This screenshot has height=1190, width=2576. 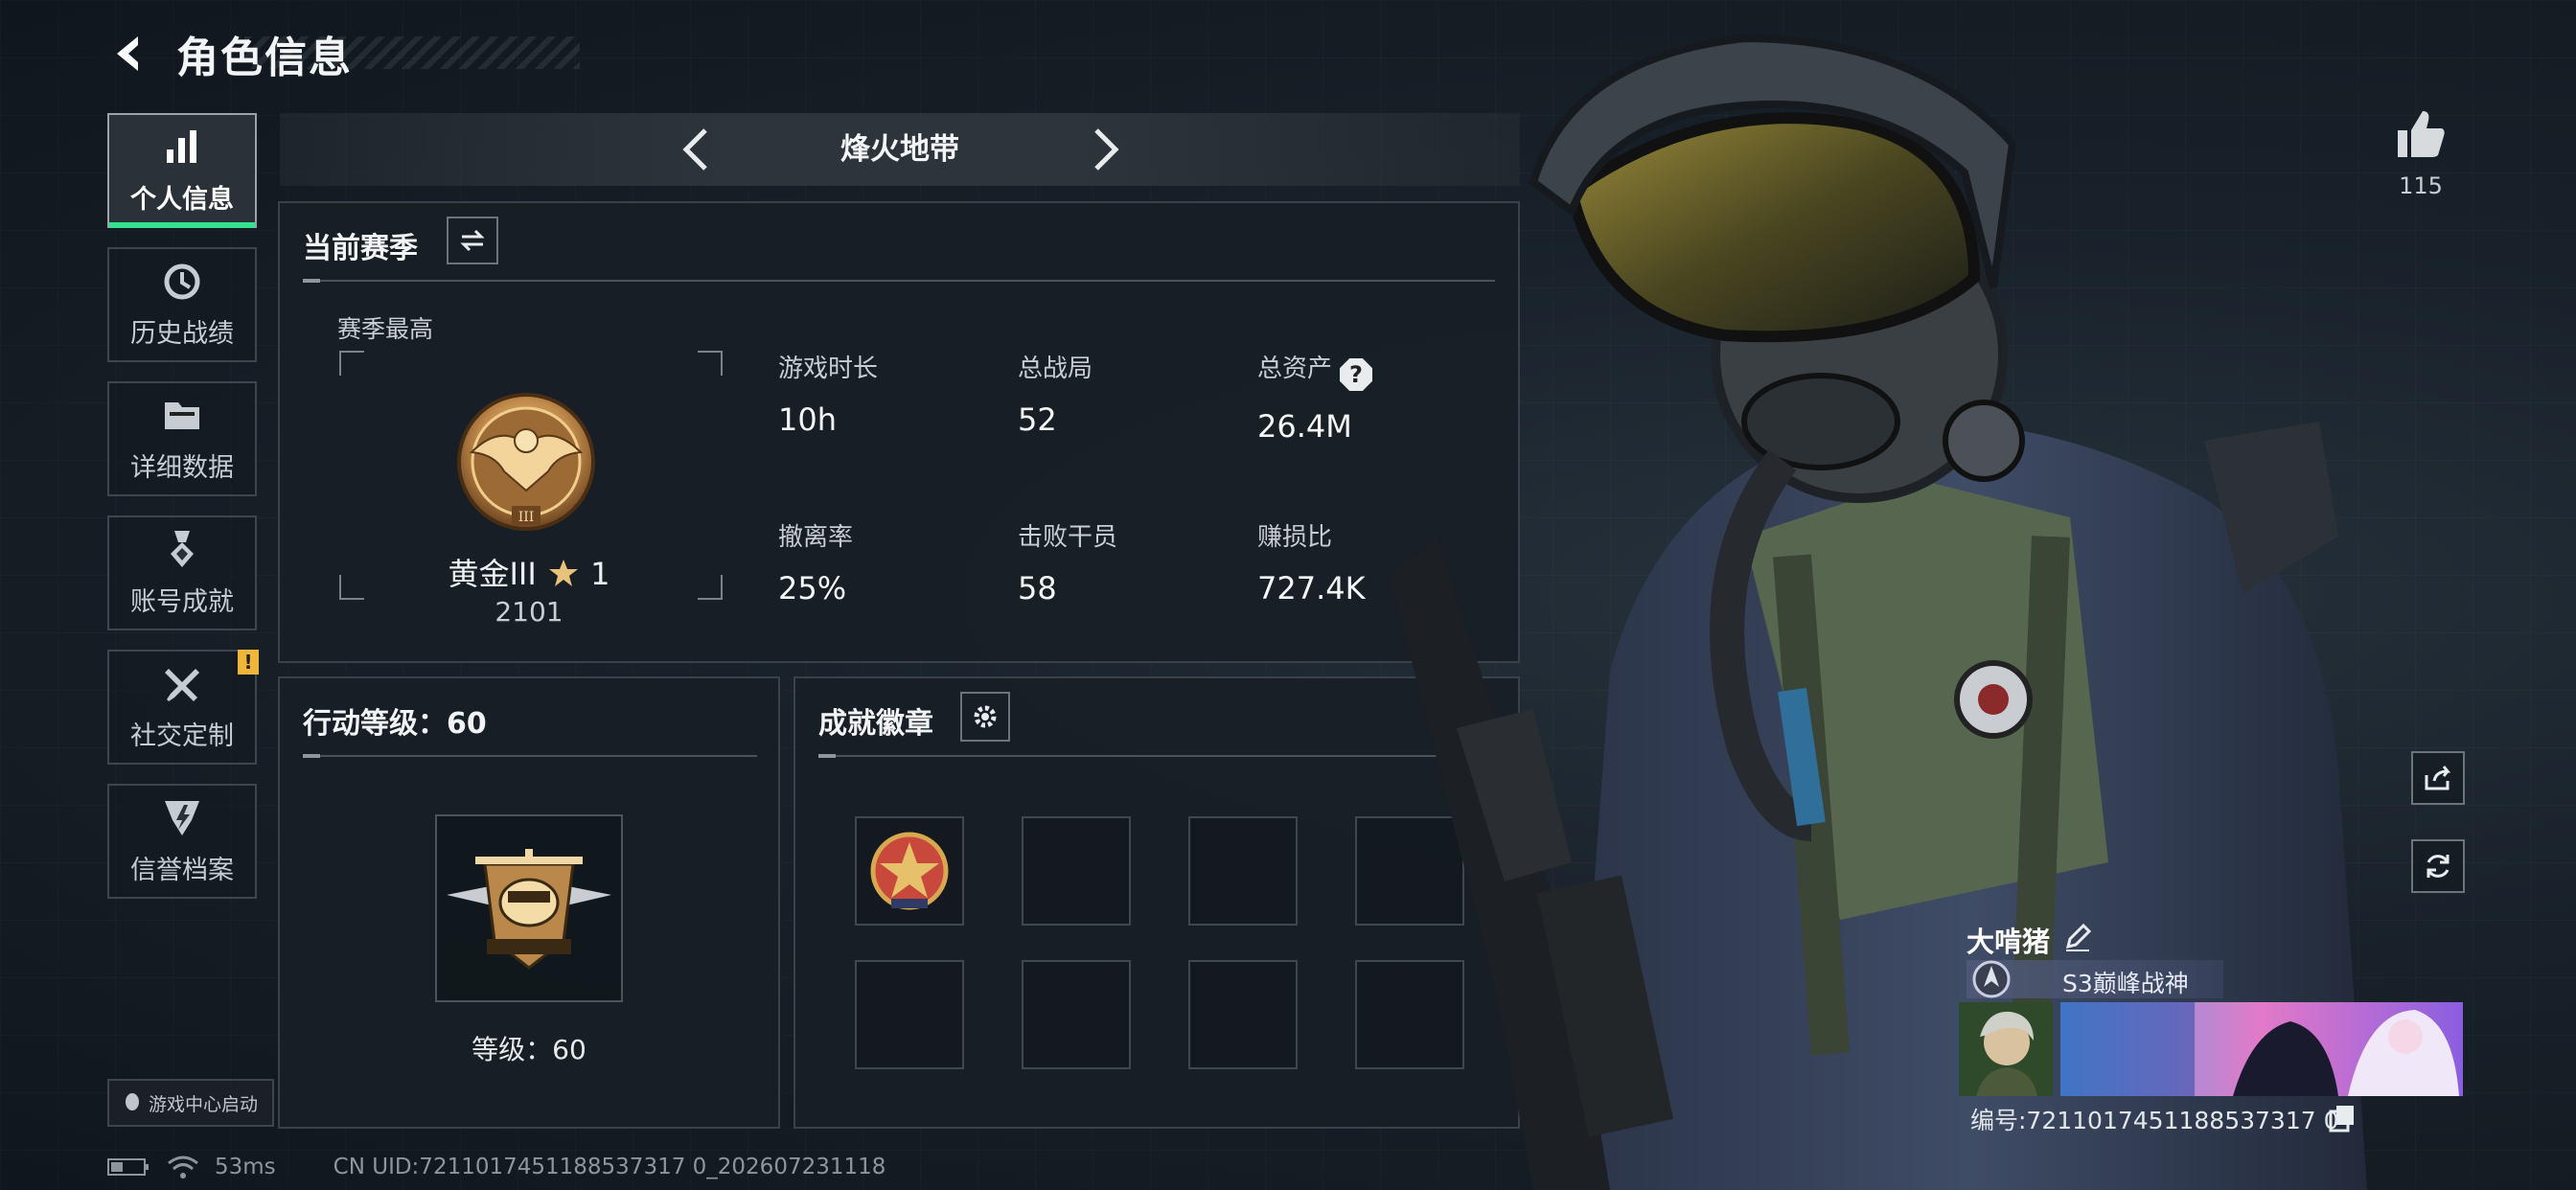 I want to click on share-button, so click(x=2438, y=778).